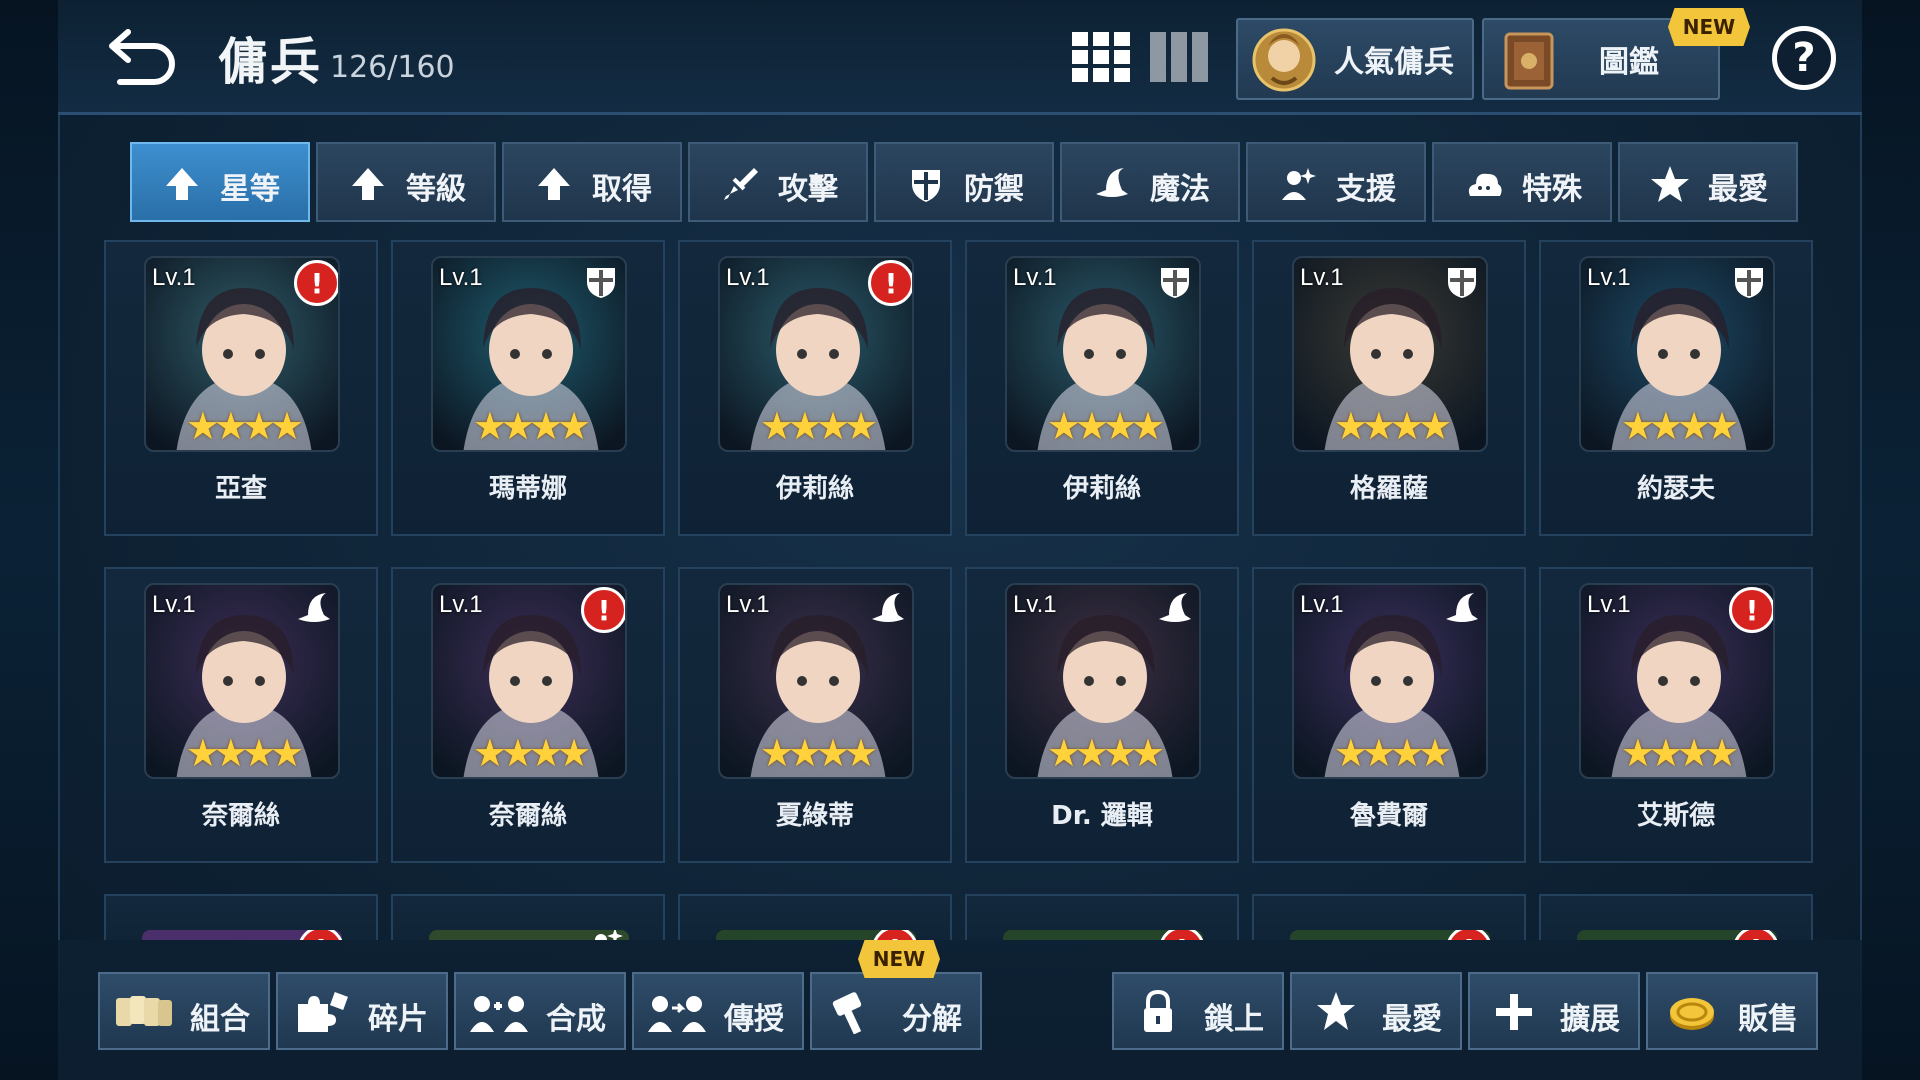 The width and height of the screenshot is (1920, 1080). What do you see at coordinates (1394, 62) in the screenshot?
I see `popular-mercenaries-label: 人氣傭兵` at bounding box center [1394, 62].